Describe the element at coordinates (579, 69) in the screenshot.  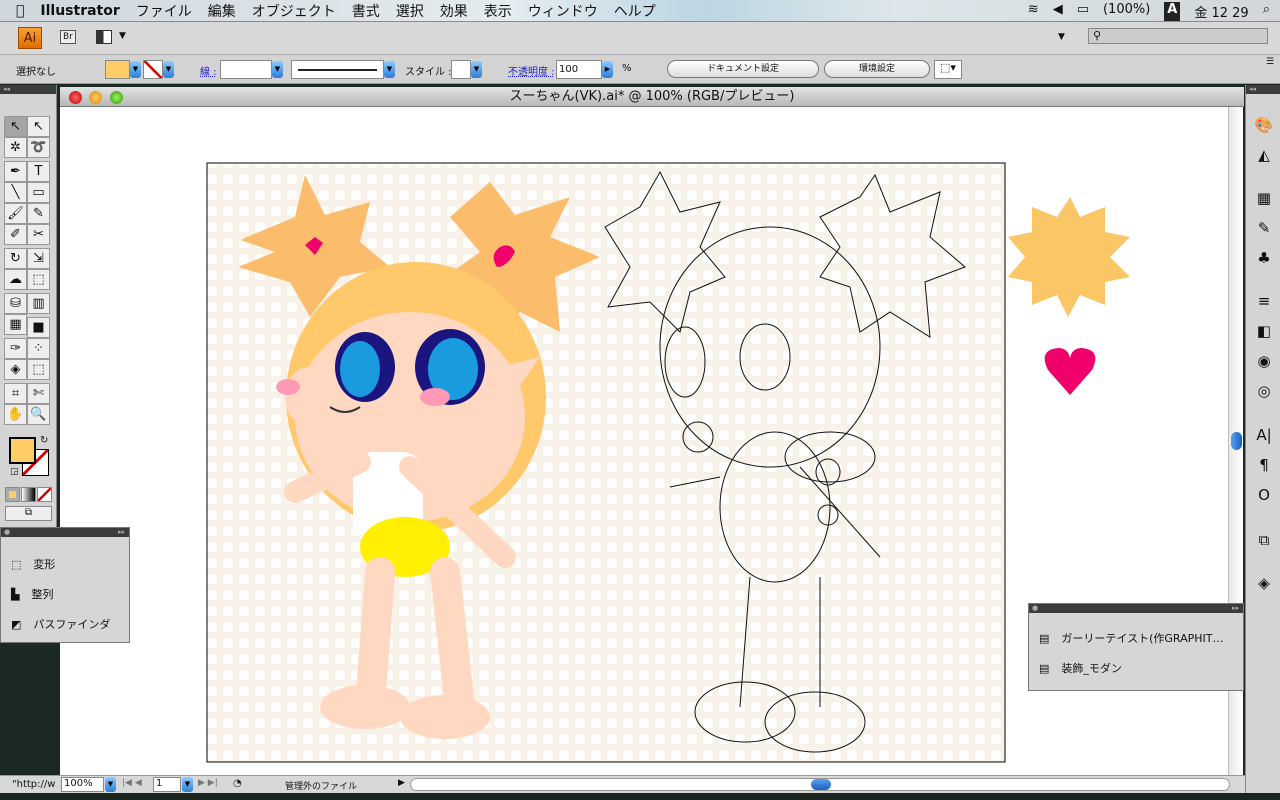
I see `opacity-input: 100` at that location.